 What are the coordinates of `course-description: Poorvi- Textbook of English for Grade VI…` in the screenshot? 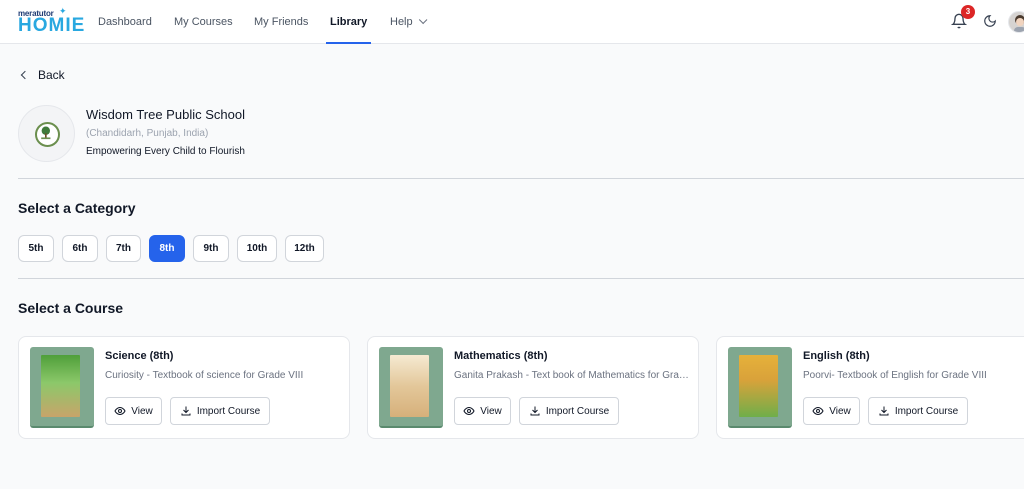 It's located at (895, 375).